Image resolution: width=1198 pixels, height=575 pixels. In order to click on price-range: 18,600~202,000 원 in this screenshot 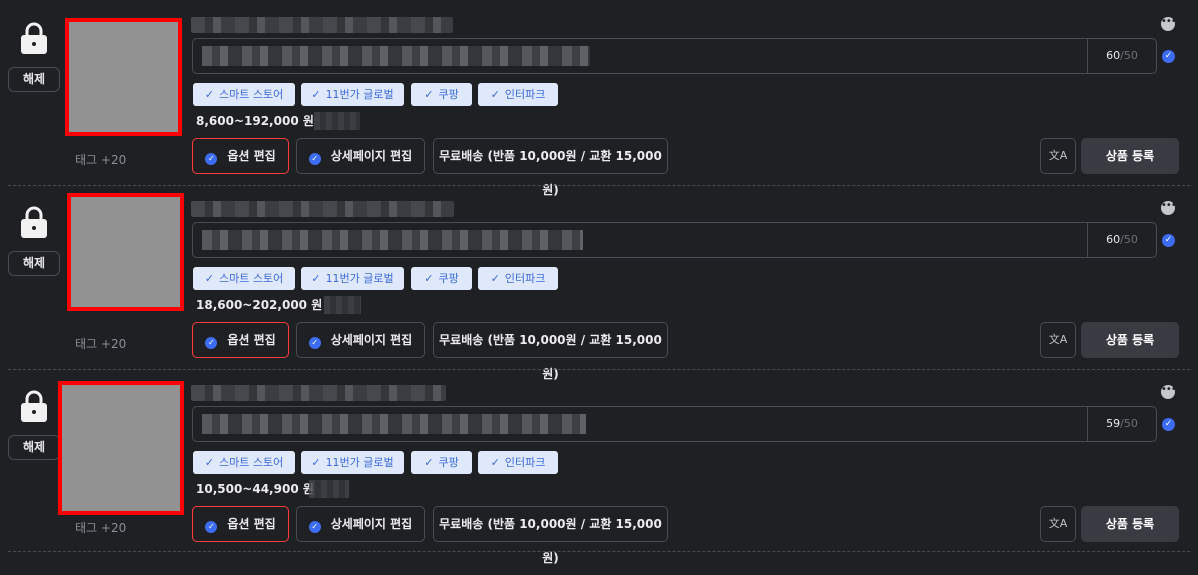, I will do `click(259, 305)`.